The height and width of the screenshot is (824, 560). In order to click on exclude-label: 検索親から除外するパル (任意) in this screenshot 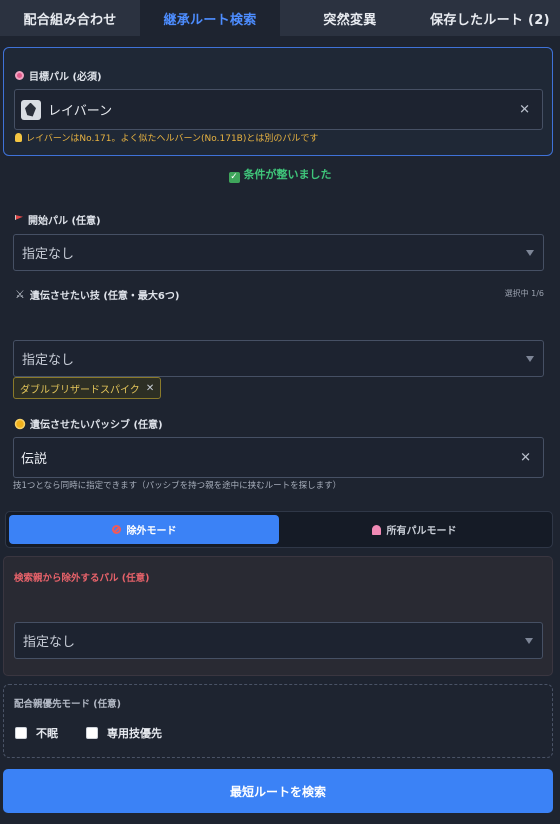, I will do `click(82, 578)`.